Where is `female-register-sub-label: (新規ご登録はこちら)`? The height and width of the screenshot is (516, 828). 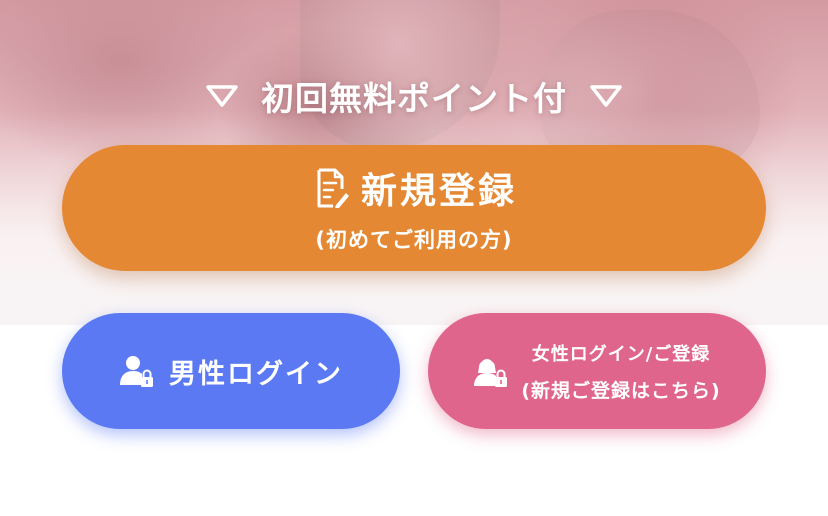 female-register-sub-label: (新規ご登録はこちら) is located at coordinates (621, 390).